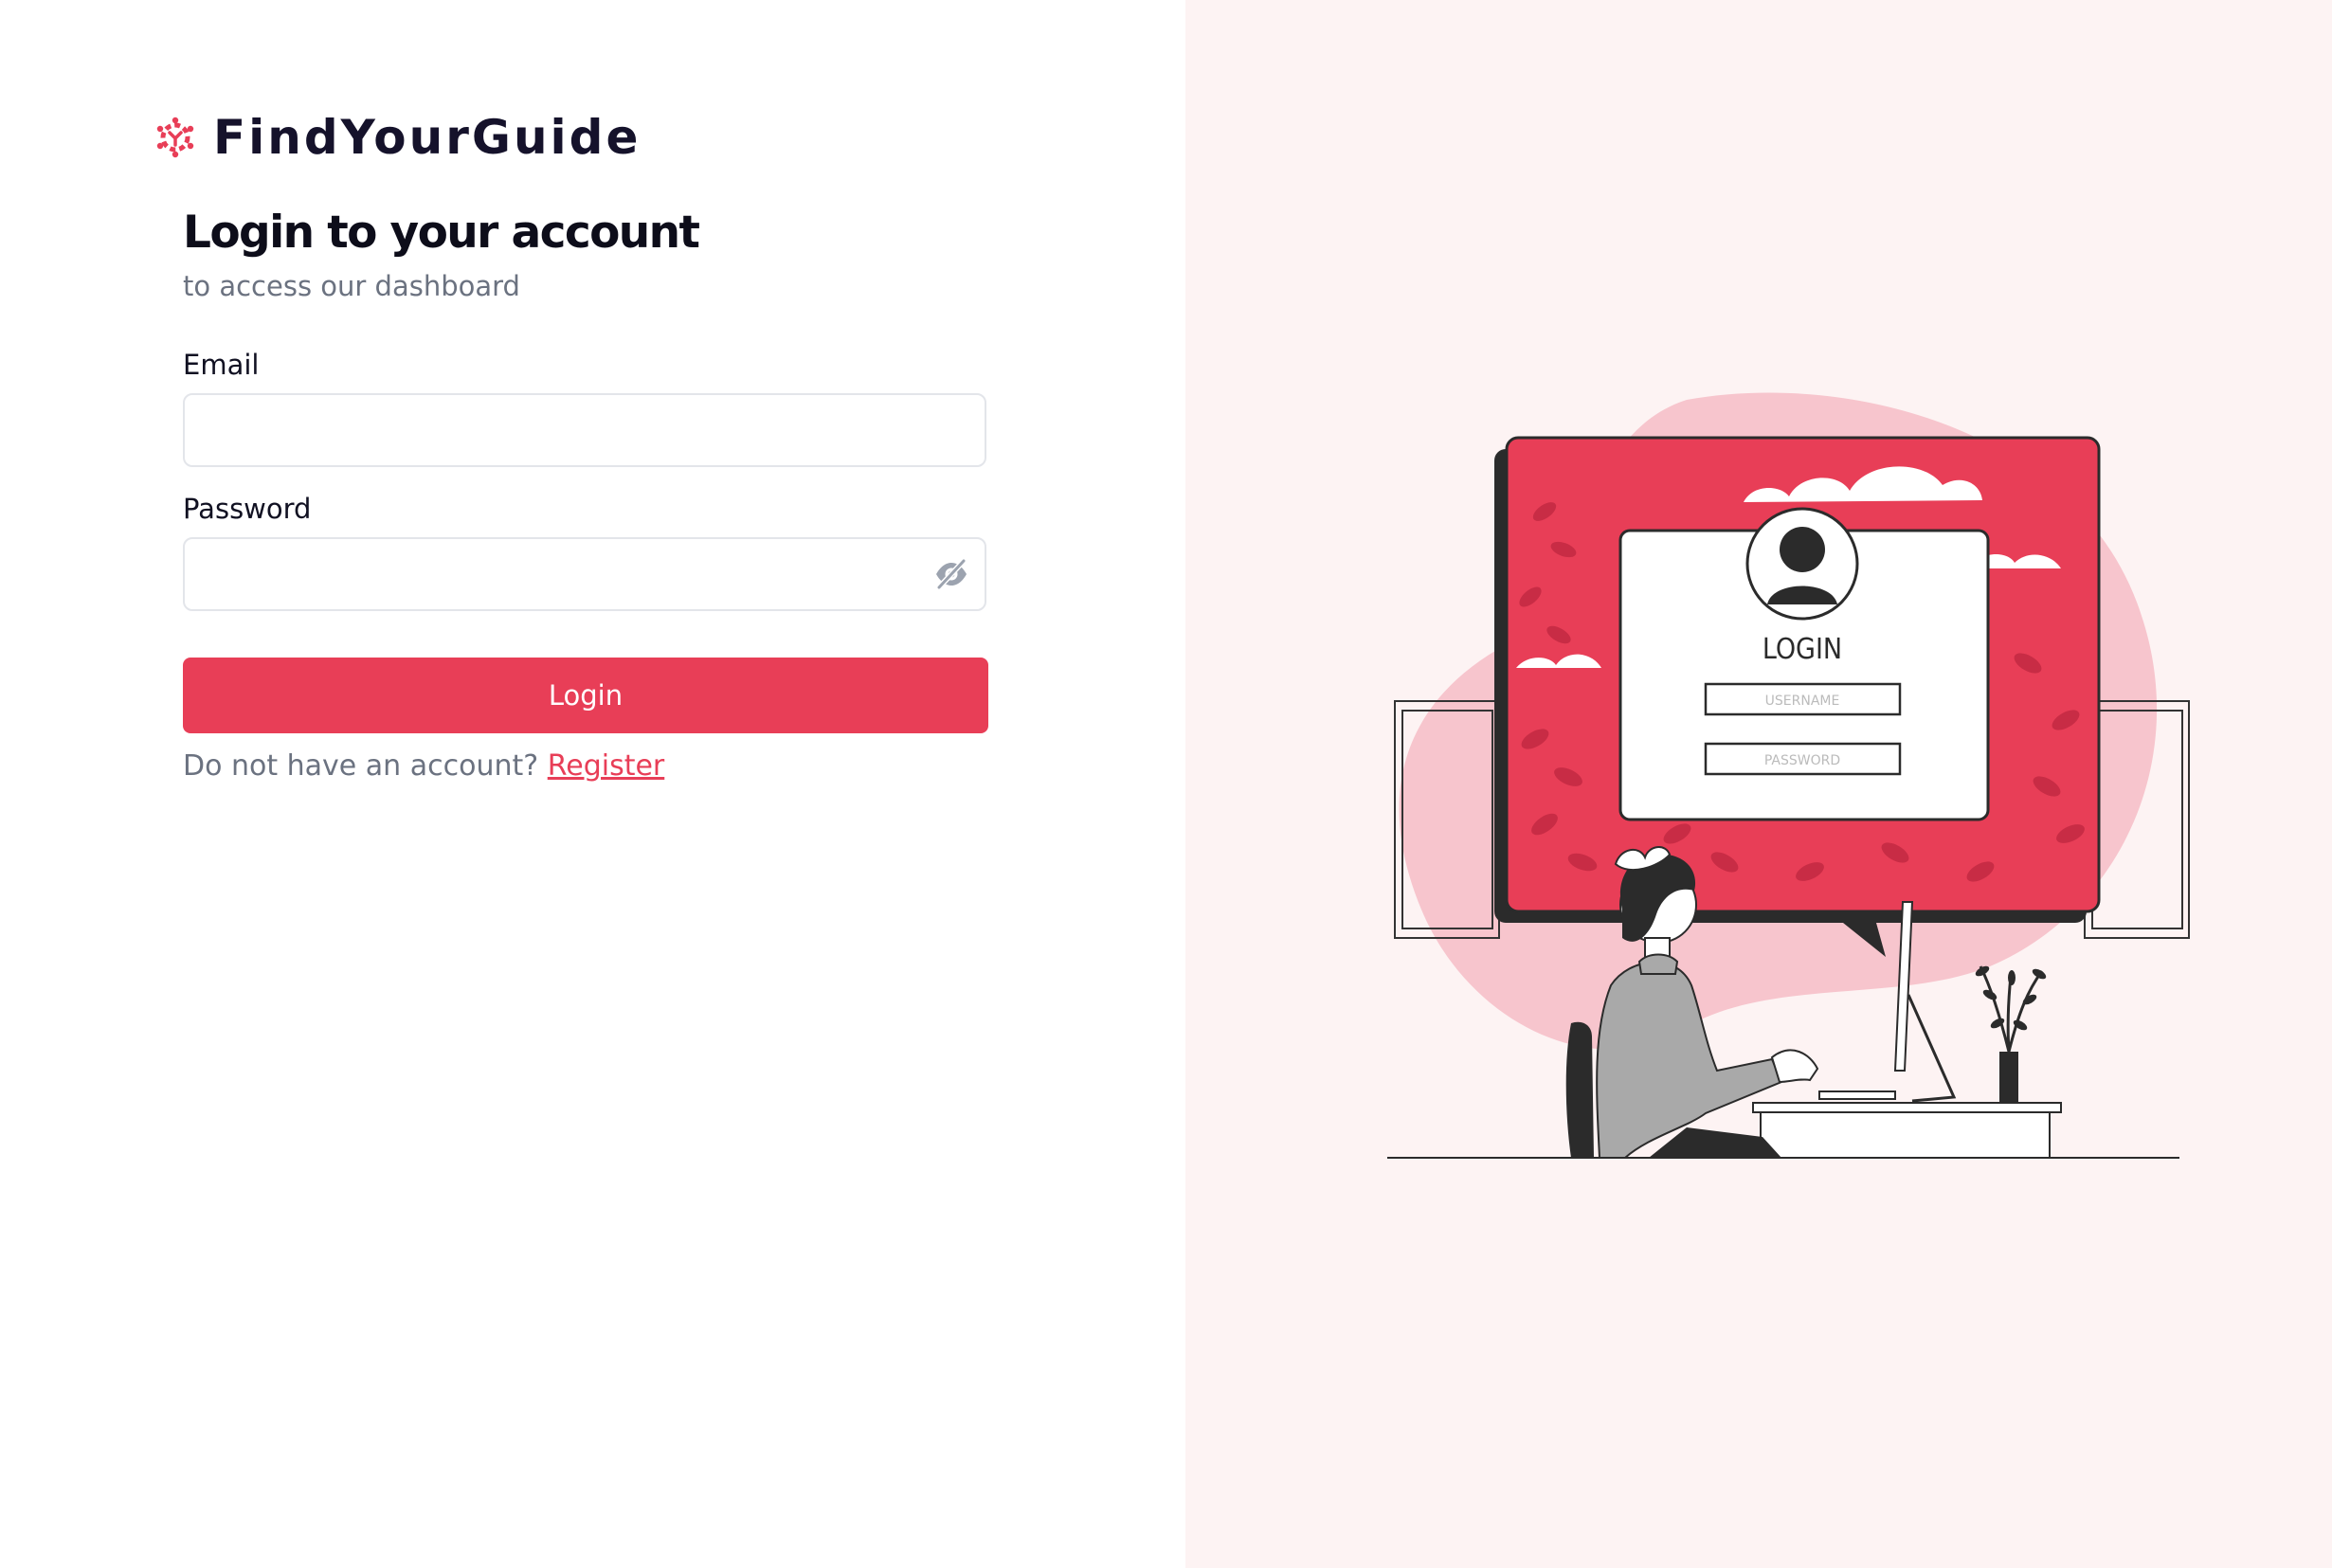  What do you see at coordinates (1802, 760) in the screenshot?
I see `illustration-password-field: PASSWORD` at bounding box center [1802, 760].